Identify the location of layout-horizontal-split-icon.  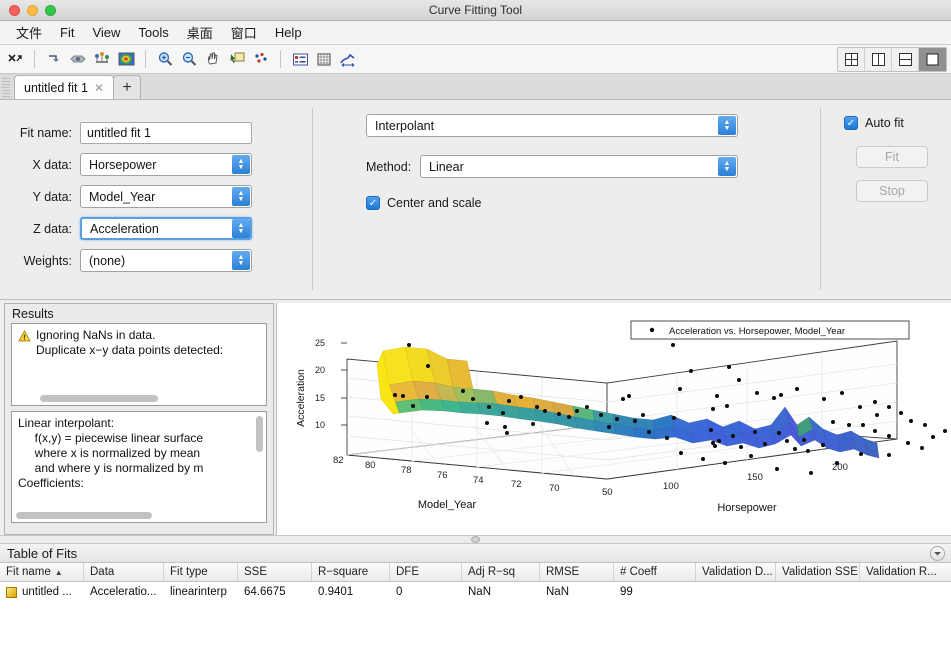
(905, 59).